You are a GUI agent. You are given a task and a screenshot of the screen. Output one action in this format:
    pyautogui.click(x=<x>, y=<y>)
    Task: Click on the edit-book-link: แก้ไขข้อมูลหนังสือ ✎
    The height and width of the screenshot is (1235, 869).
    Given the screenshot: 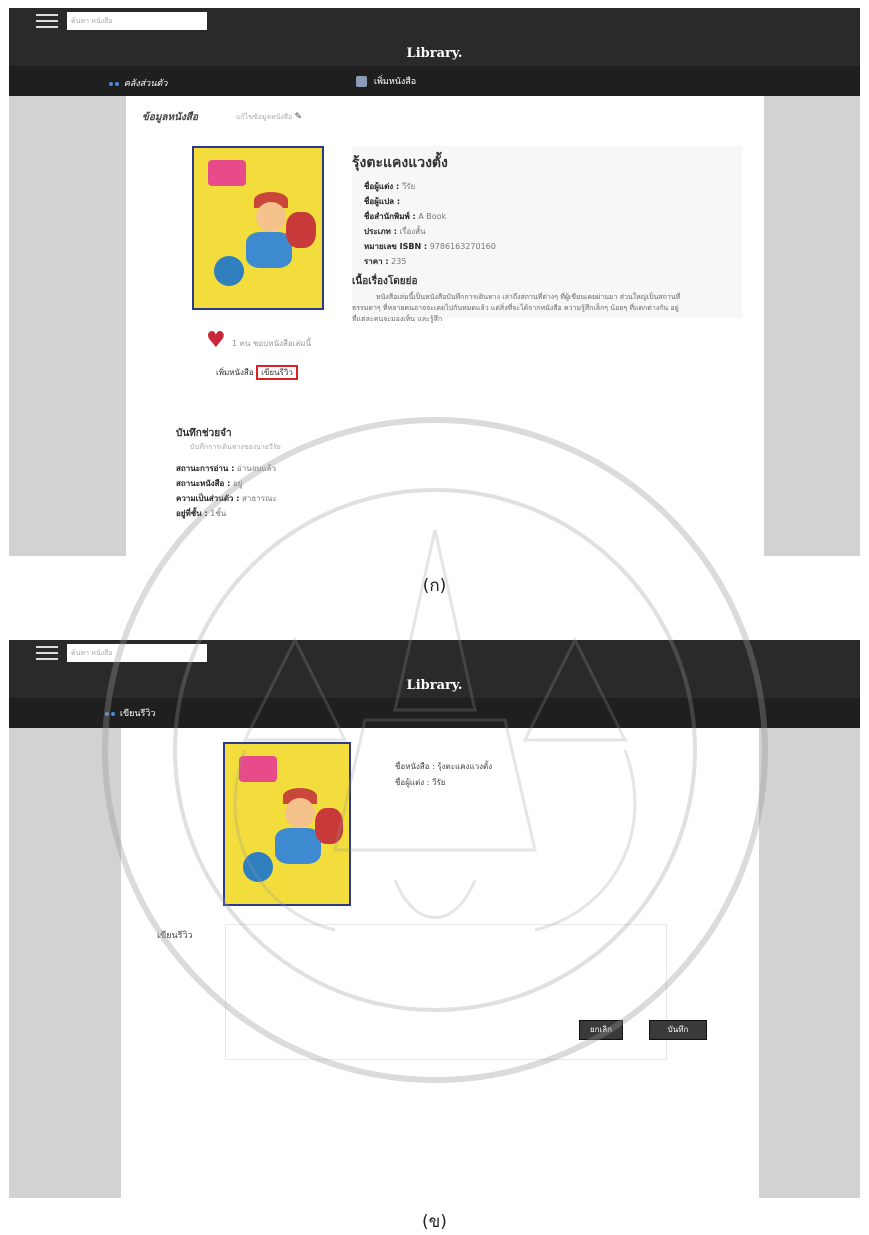 What is the action you would take?
    pyautogui.click(x=269, y=117)
    